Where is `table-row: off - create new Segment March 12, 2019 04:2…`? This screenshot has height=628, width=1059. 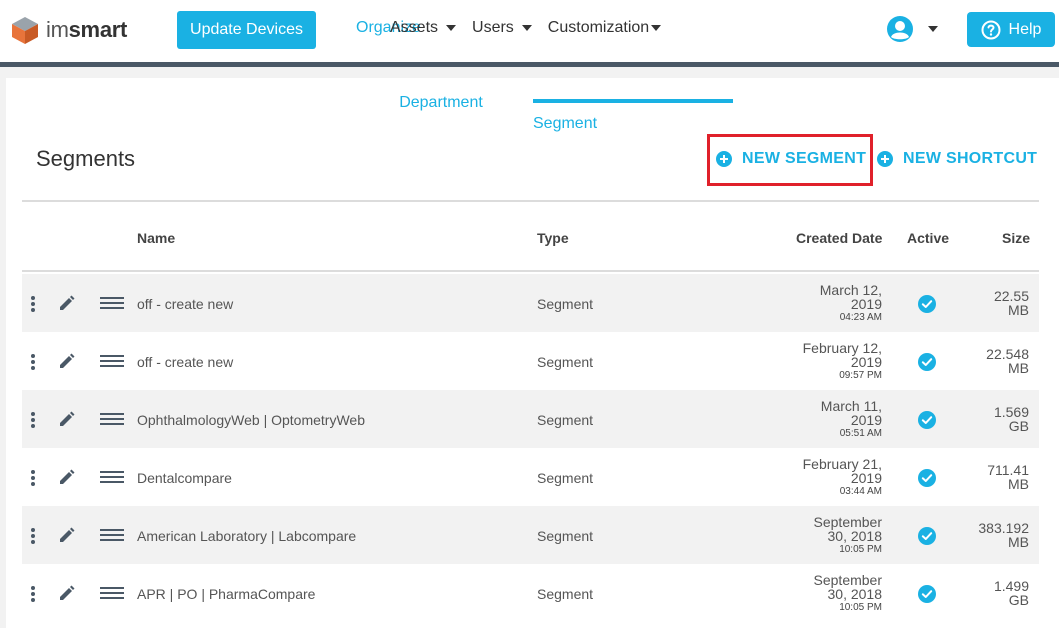 table-row: off - create new Segment March 12, 2019 04:2… is located at coordinates (530, 303).